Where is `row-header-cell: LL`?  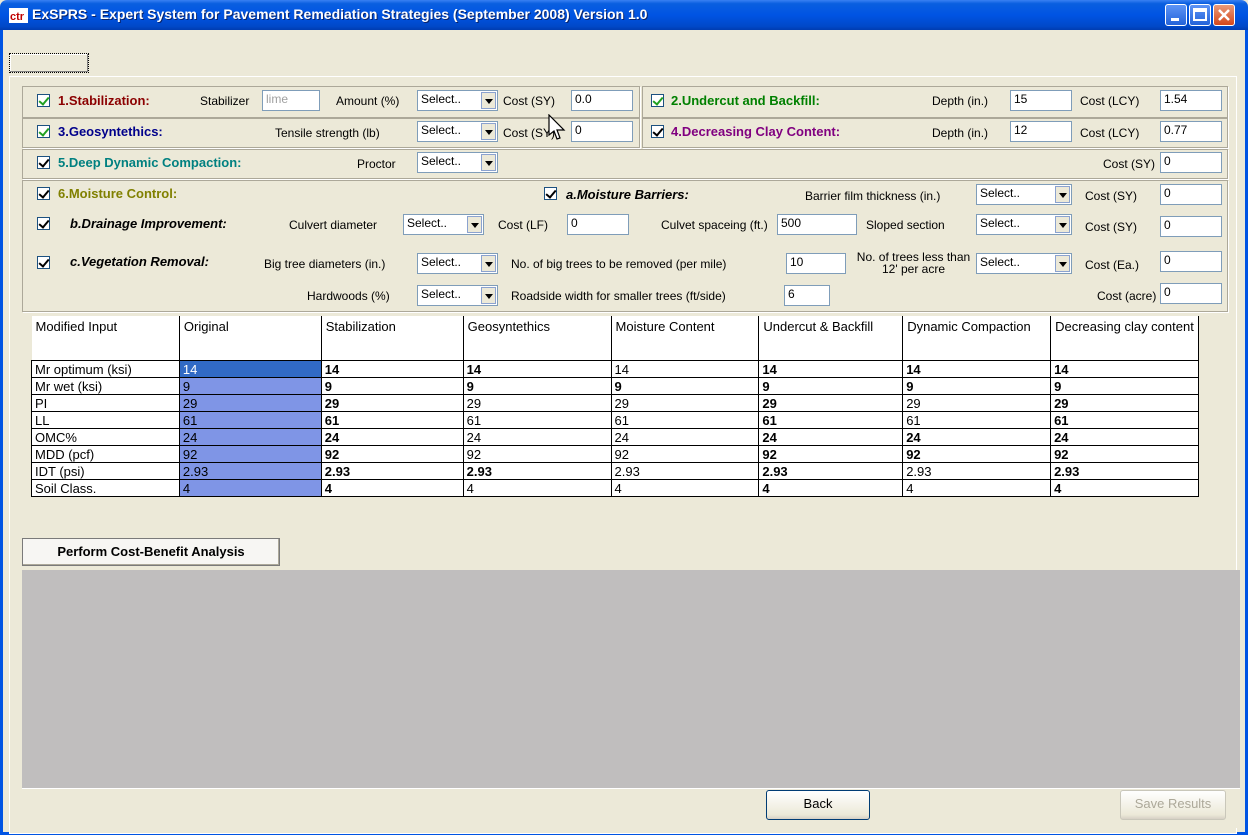 row-header-cell: LL is located at coordinates (105, 420).